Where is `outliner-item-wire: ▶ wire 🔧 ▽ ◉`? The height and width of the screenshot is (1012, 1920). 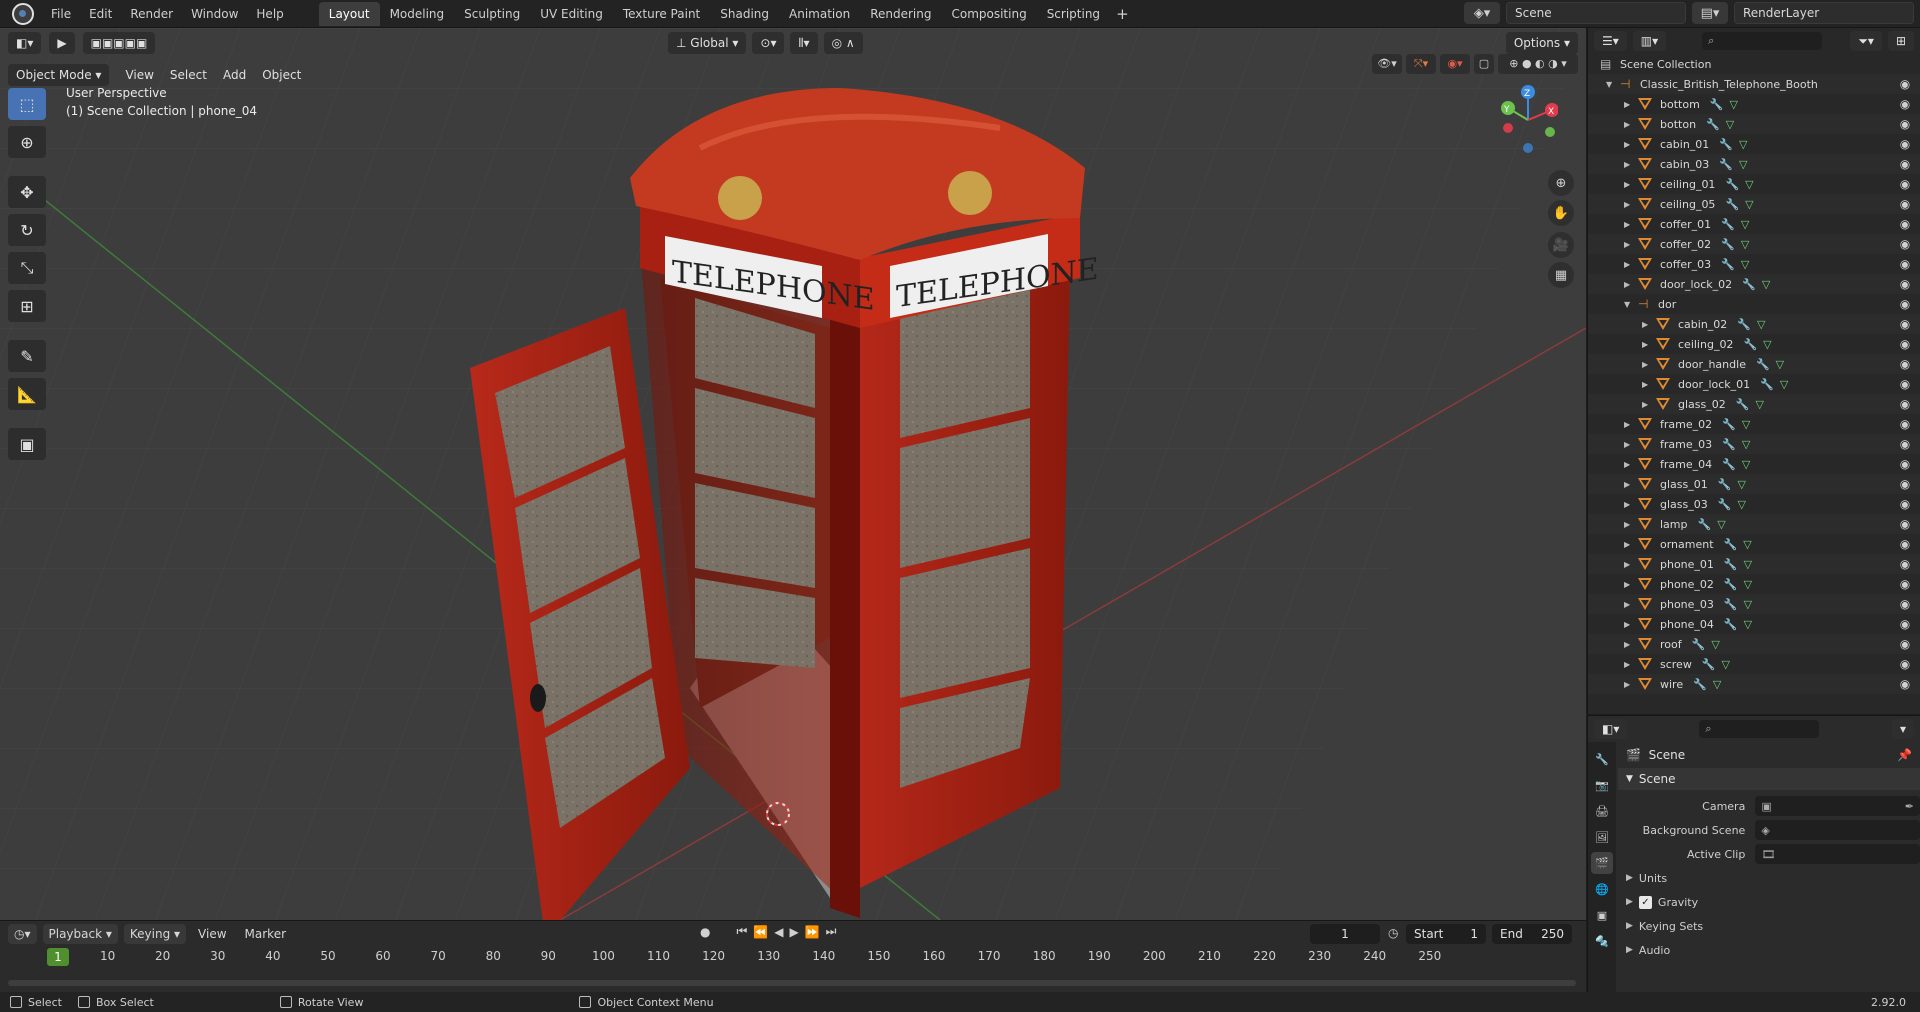
outliner-item-wire: ▶ wire 🔧 ▽ ◉ is located at coordinates (1754, 684).